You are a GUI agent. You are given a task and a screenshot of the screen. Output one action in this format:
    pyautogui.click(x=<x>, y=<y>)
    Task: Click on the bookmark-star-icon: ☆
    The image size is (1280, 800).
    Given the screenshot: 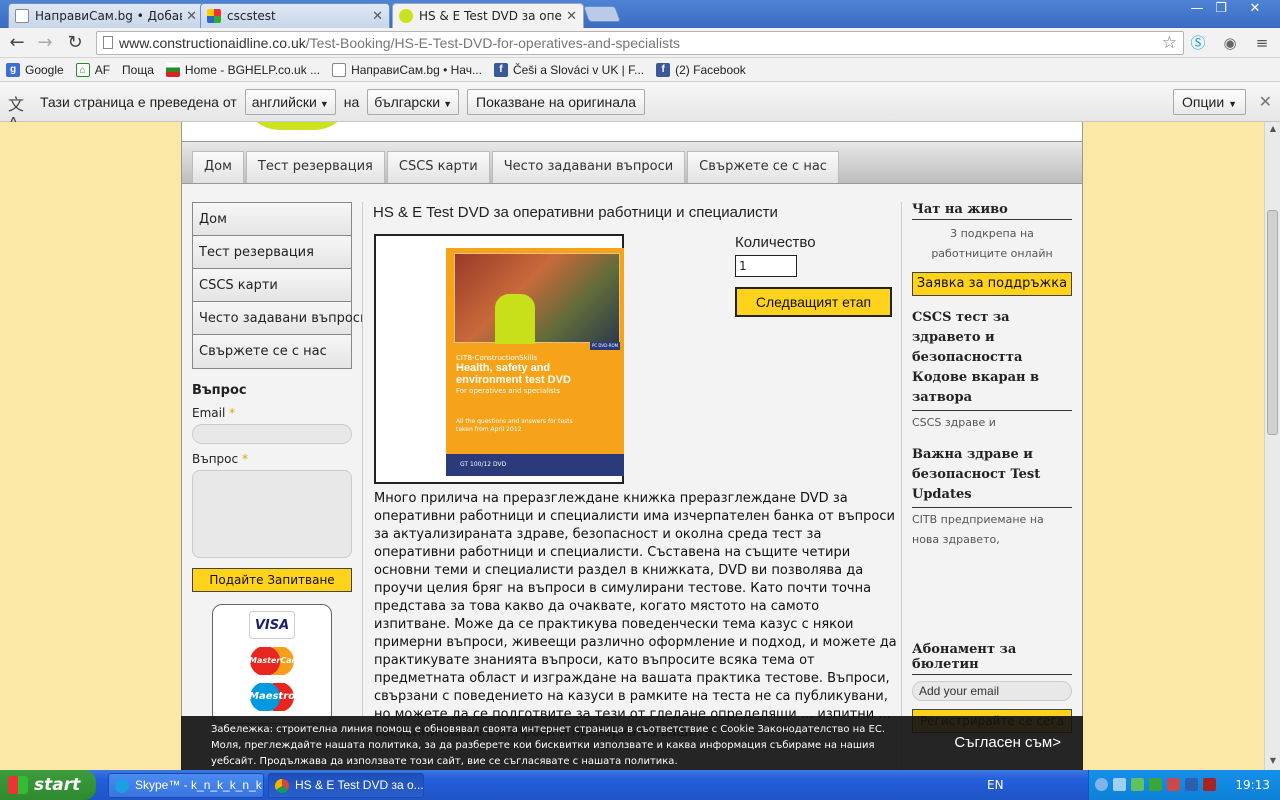 What is the action you would take?
    pyautogui.click(x=1169, y=43)
    